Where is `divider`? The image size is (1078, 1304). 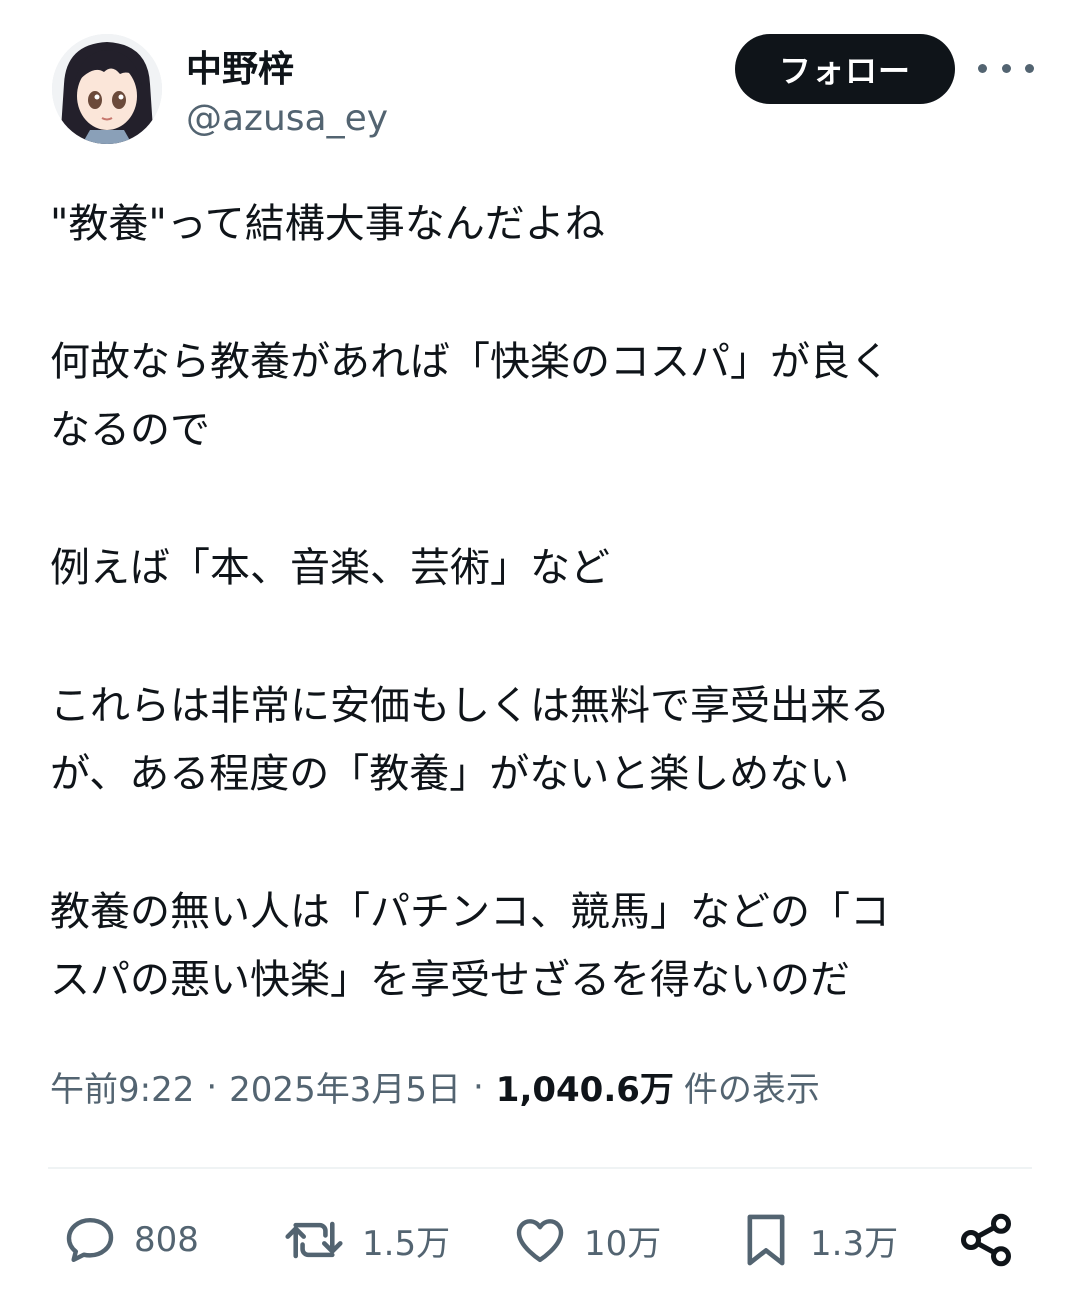
divider is located at coordinates (540, 1168).